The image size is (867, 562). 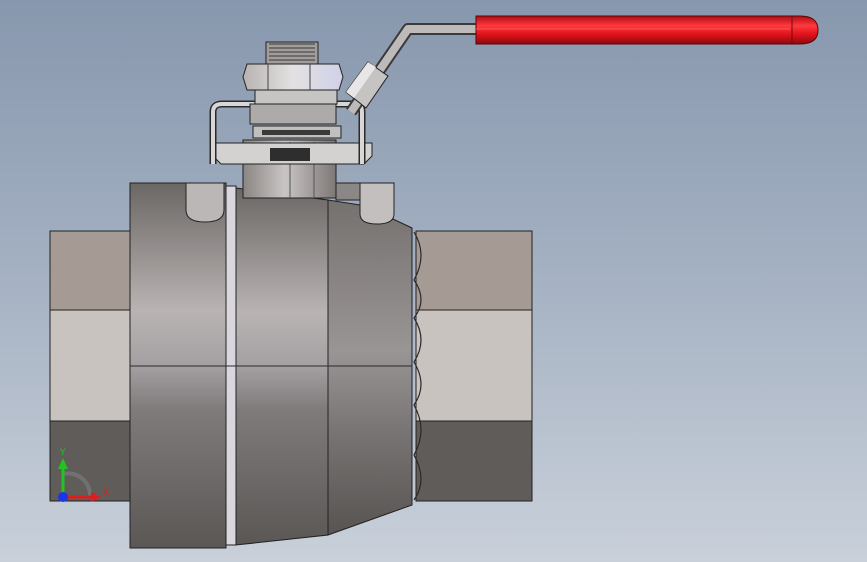 What do you see at coordinates (62, 453) in the screenshot?
I see `y-axis-label: Y` at bounding box center [62, 453].